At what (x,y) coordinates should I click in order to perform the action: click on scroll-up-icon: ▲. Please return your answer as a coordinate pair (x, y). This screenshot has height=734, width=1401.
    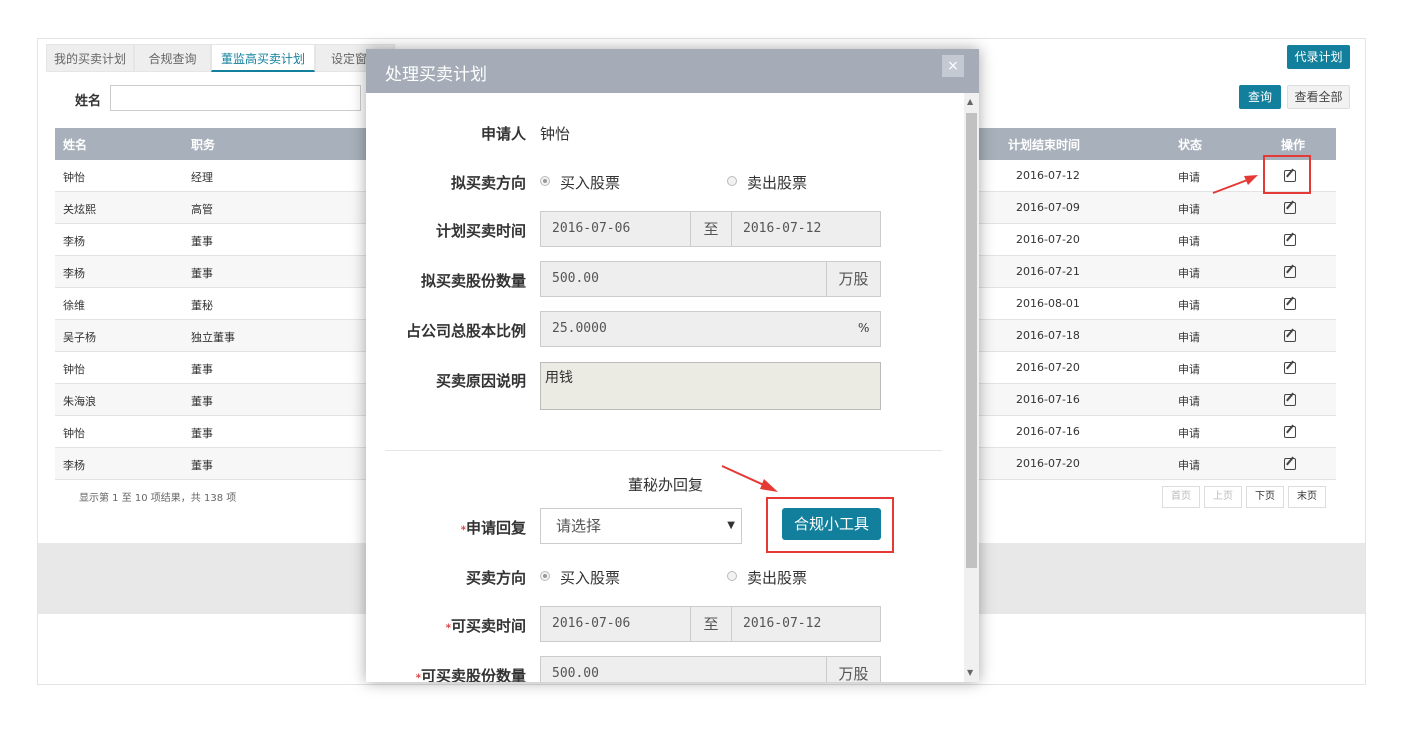
    Looking at the image, I should click on (970, 101).